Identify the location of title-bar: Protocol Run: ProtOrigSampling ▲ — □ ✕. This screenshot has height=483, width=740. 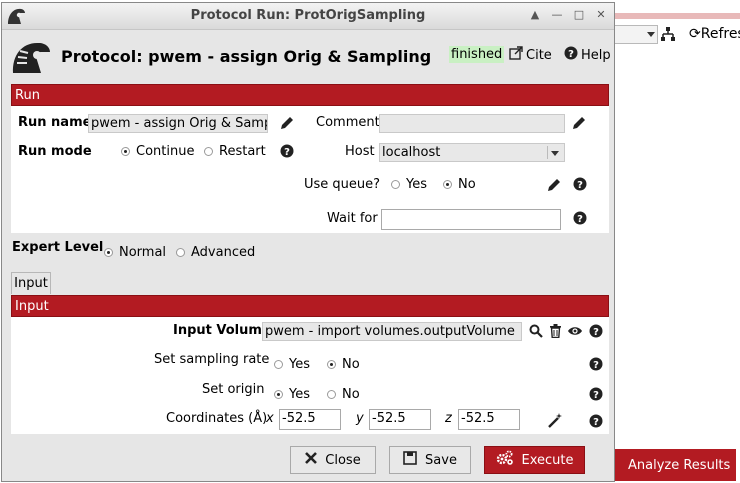
(308, 16).